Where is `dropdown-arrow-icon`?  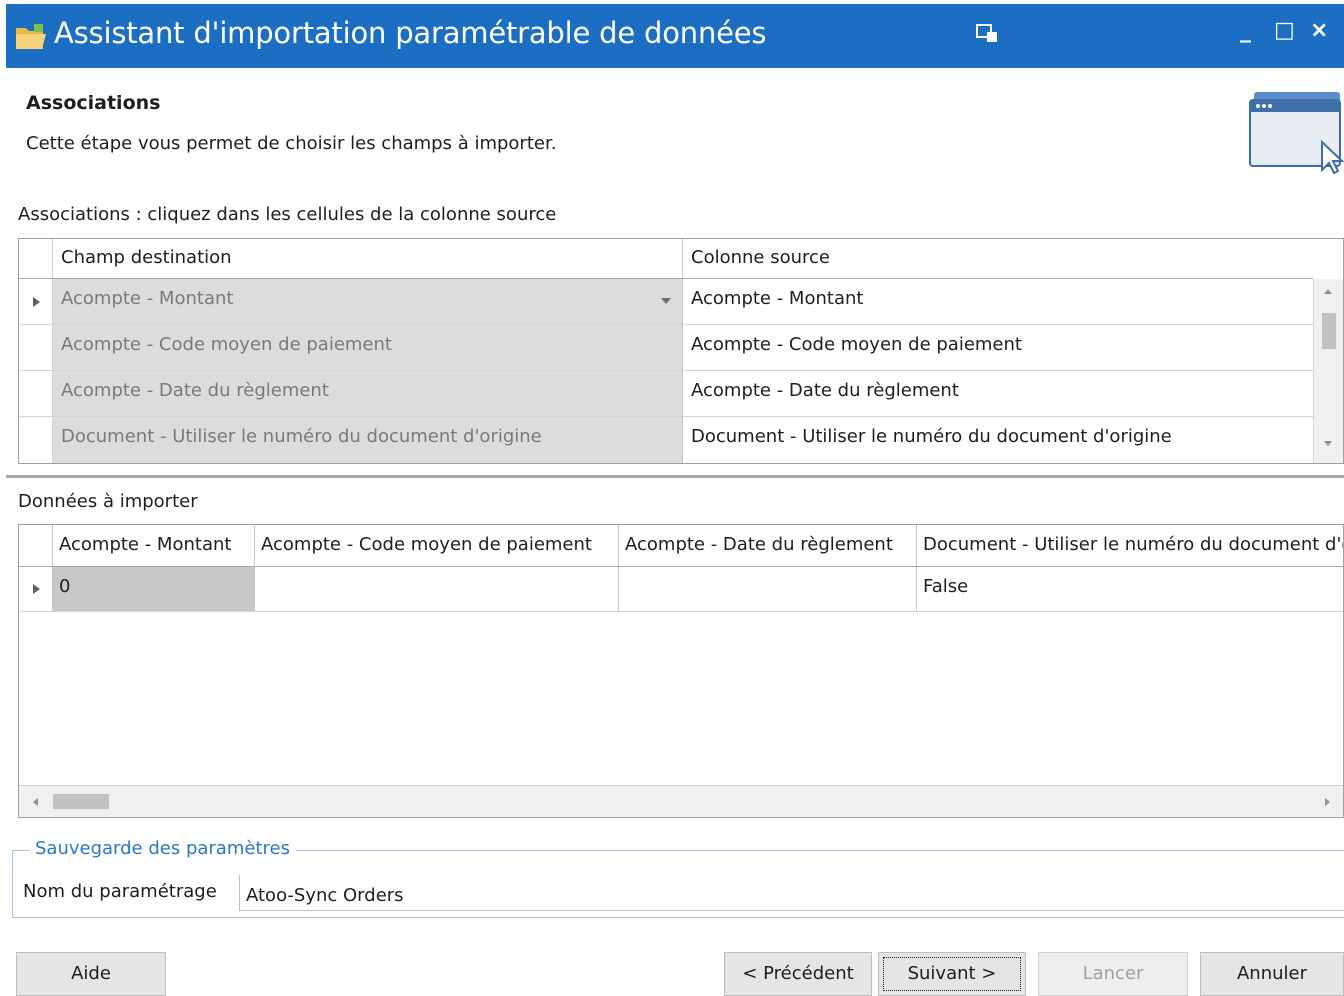 dropdown-arrow-icon is located at coordinates (666, 301).